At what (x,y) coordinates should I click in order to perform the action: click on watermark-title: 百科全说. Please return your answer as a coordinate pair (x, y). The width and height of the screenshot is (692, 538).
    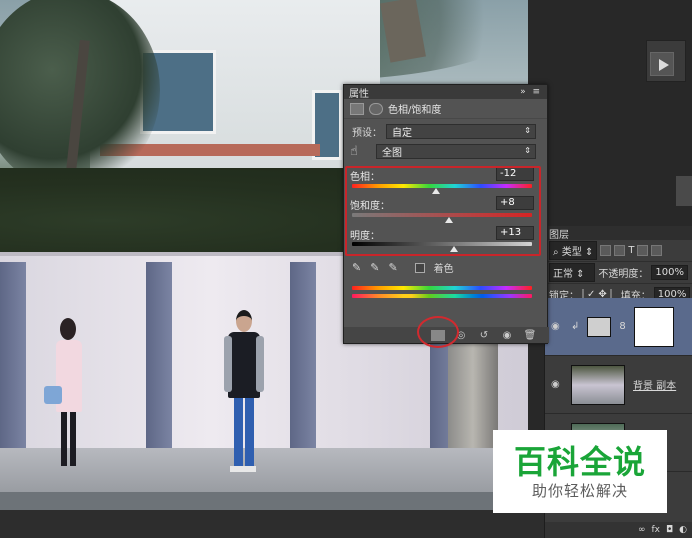
    Looking at the image, I should click on (579, 461).